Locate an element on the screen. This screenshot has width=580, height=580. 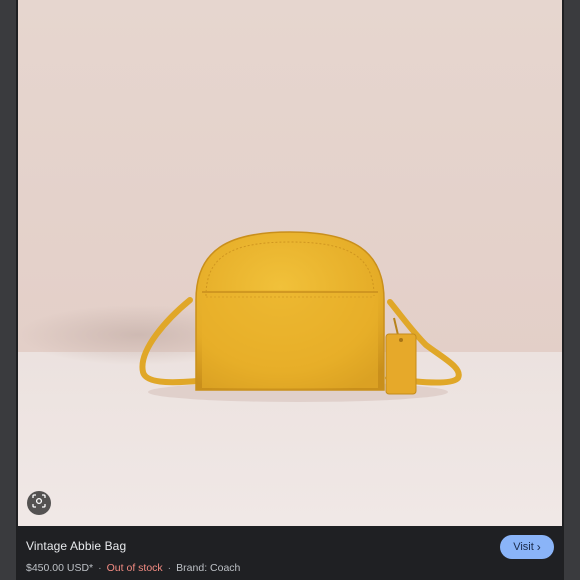
product-brand: Brand: Coach is located at coordinates (208, 568).